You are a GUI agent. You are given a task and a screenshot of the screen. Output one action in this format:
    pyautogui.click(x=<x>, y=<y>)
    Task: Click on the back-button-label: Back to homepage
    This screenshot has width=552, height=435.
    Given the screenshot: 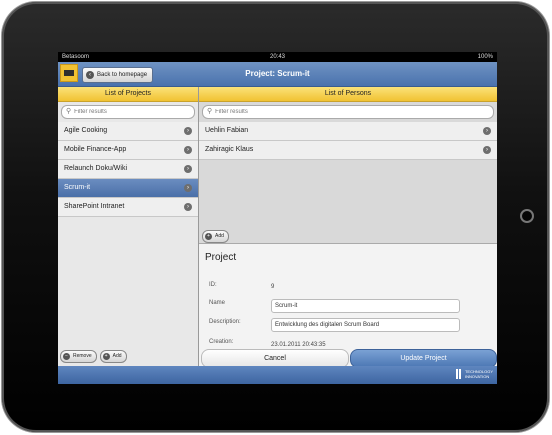 What is the action you would take?
    pyautogui.click(x=122, y=75)
    